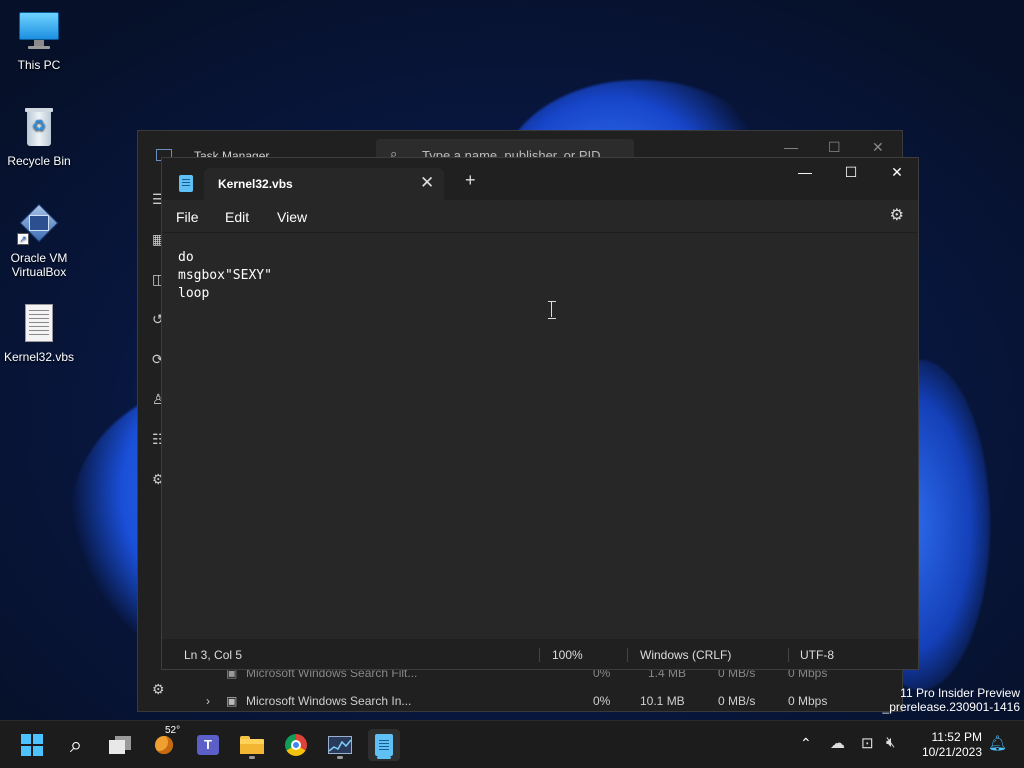  I want to click on desktop-icon-label: Kernel32.vbs, so click(39, 357).